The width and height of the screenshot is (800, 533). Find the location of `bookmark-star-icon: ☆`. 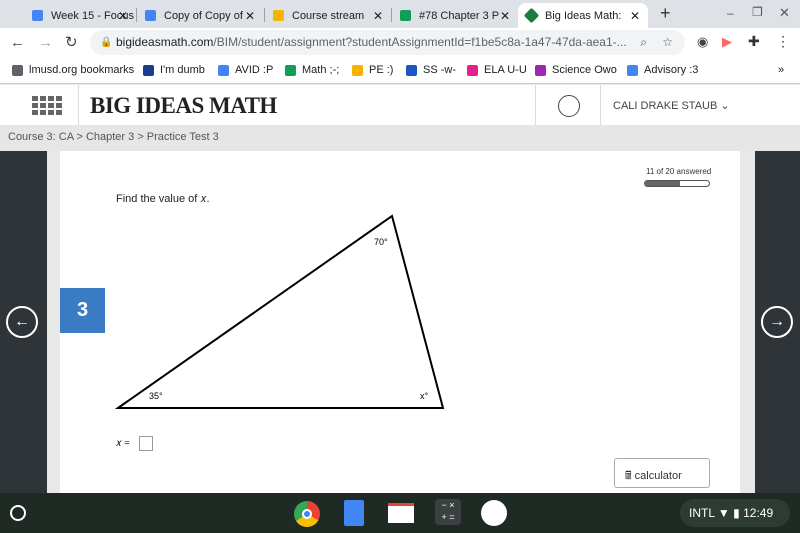

bookmark-star-icon: ☆ is located at coordinates (667, 42).